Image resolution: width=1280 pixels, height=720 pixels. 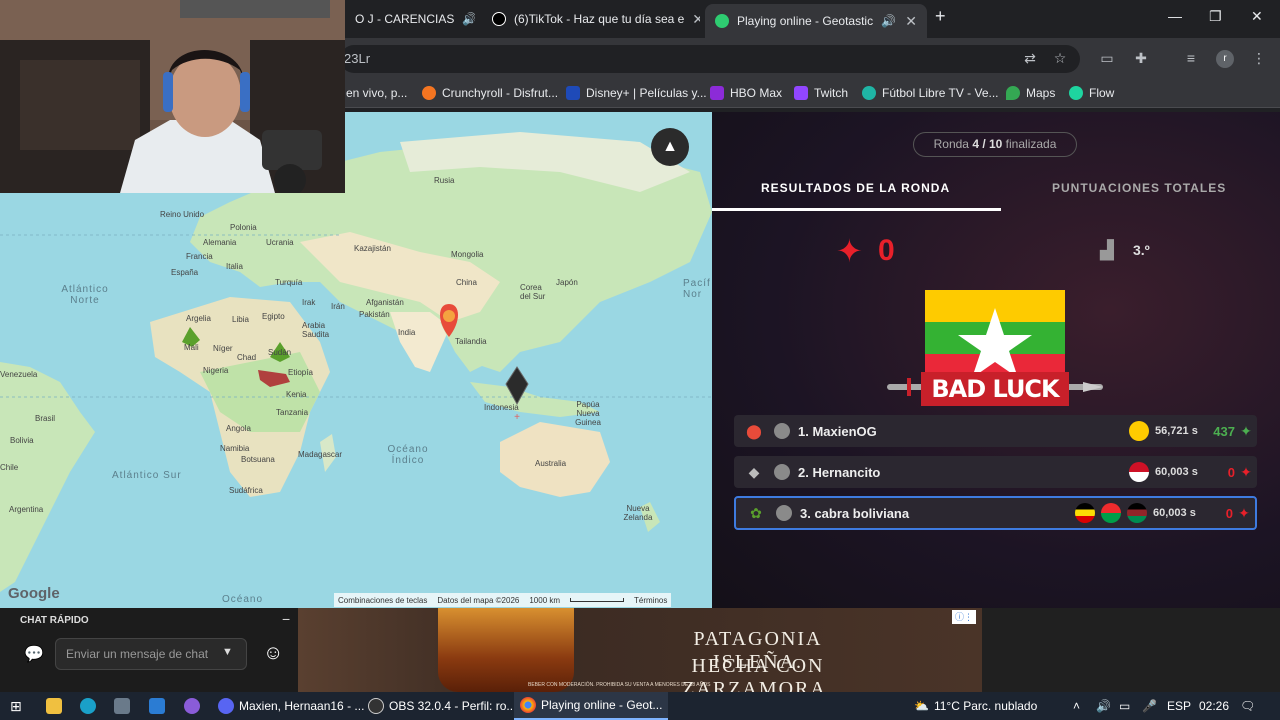 What do you see at coordinates (9, 467) in the screenshot?
I see `country-label: Chile` at bounding box center [9, 467].